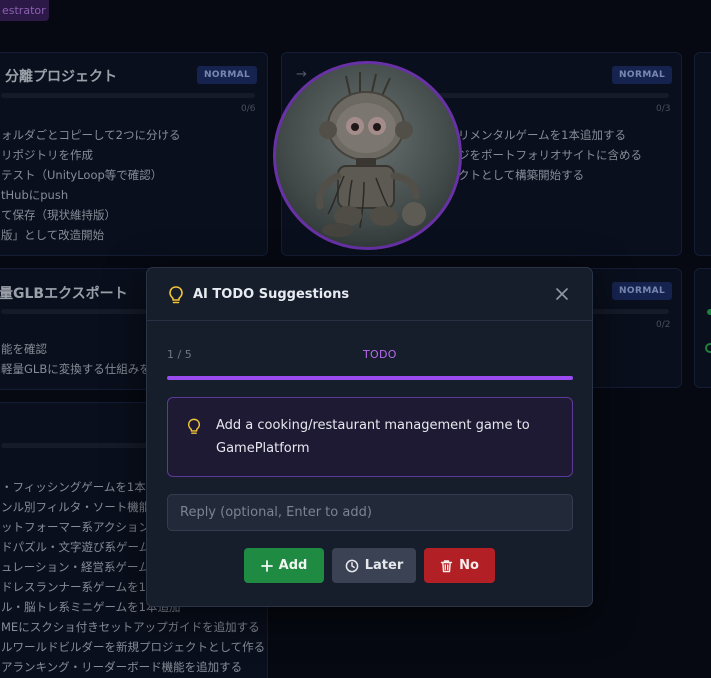  I want to click on close-icon, so click(562, 294).